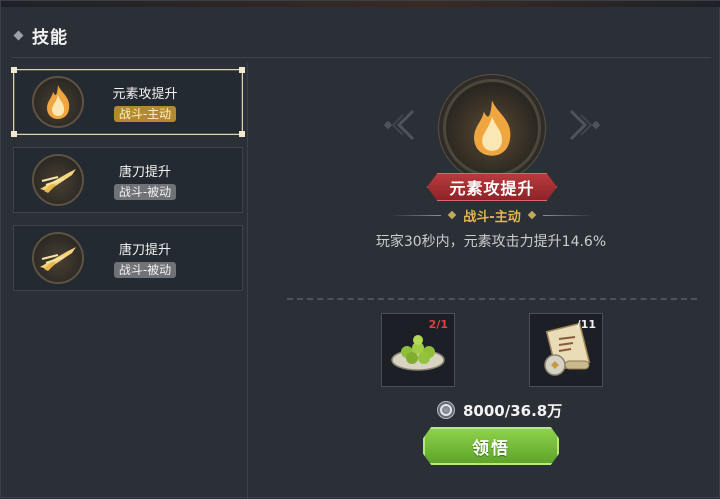 This screenshot has height=499, width=720. I want to click on detail-skill-type: 战斗-主动, so click(492, 217).